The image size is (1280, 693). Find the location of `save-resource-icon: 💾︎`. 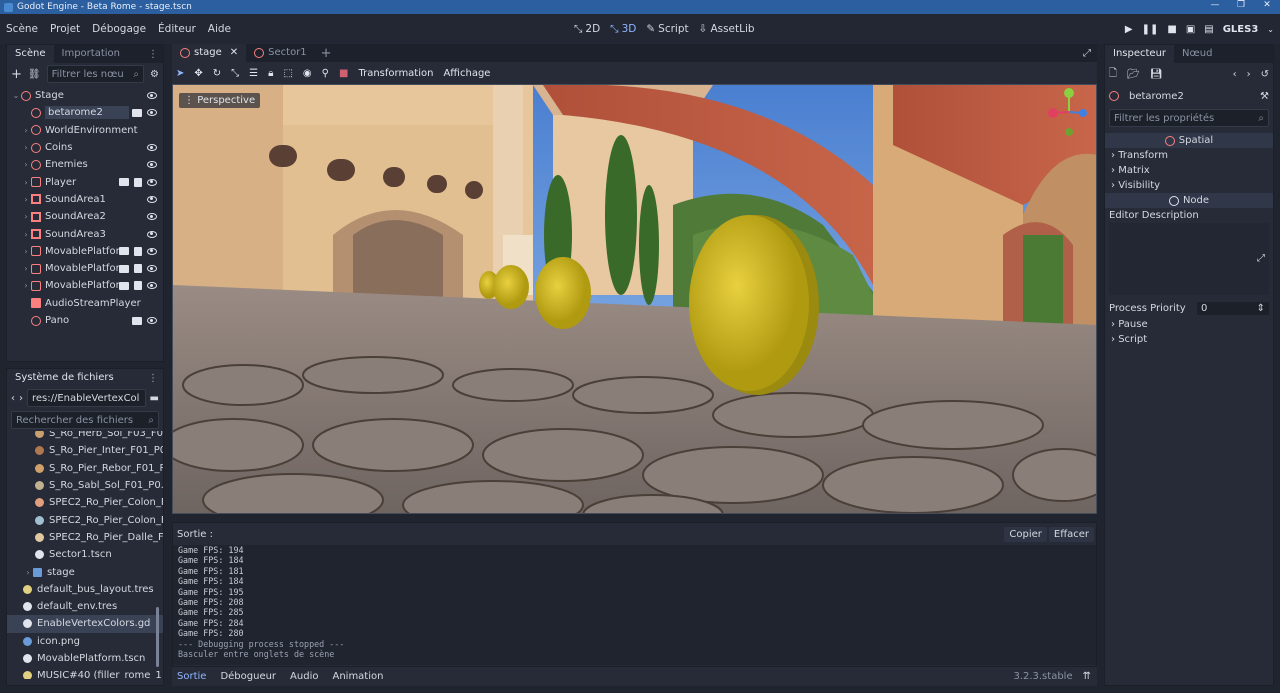

save-resource-icon: 💾︎ is located at coordinates (1156, 74).